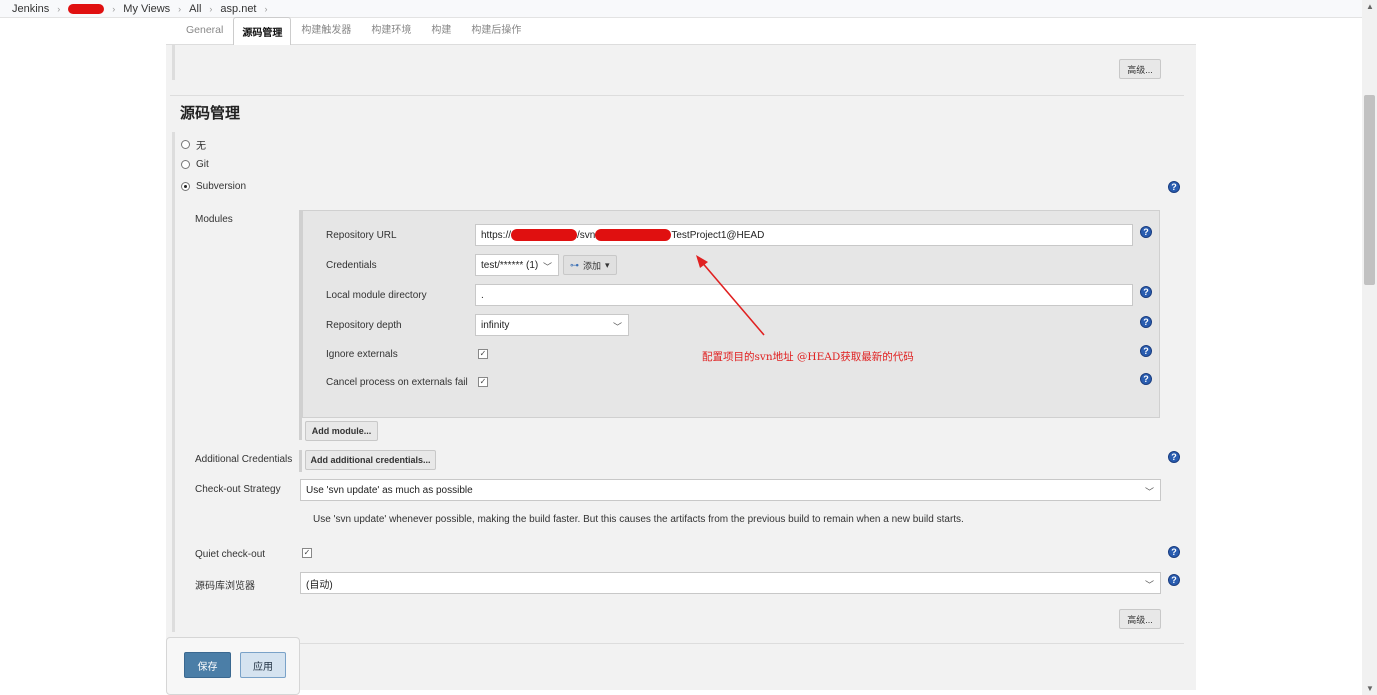 This screenshot has height=695, width=1377. I want to click on additional-left-border, so click(300, 461).